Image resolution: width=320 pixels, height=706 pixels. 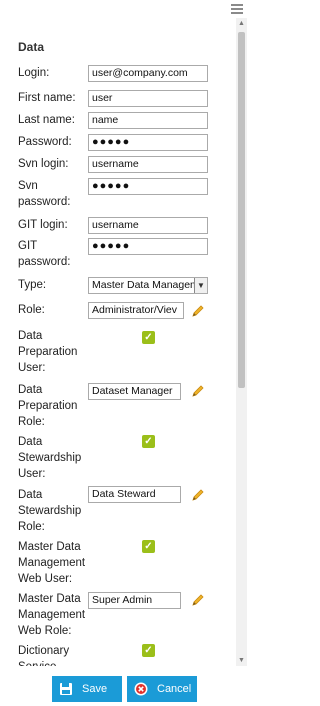 I want to click on dp-user-checkbox: ✓, so click(x=148, y=337).